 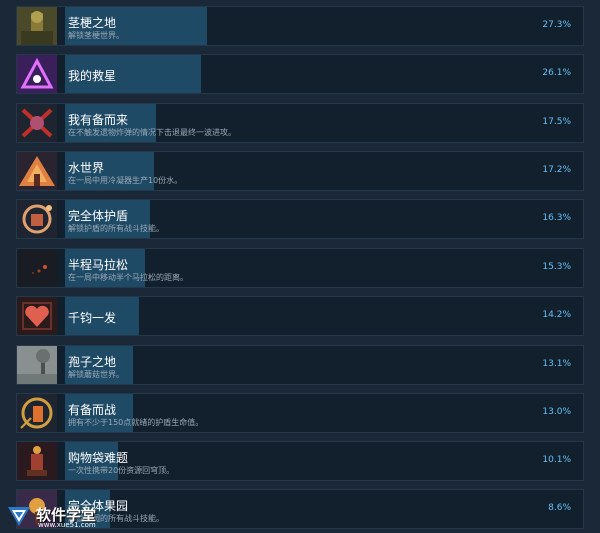 What do you see at coordinates (98, 458) in the screenshot?
I see `achievement-title: 购物袋难题` at bounding box center [98, 458].